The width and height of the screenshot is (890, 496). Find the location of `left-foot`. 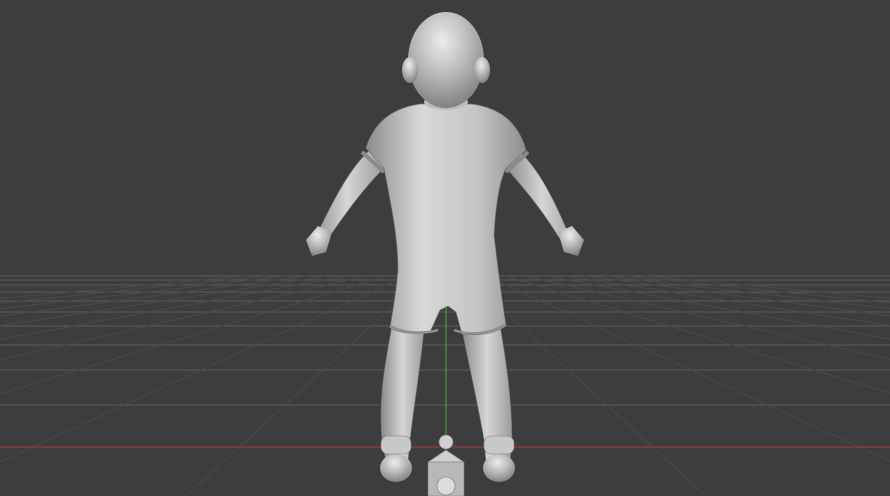

left-foot is located at coordinates (396, 468).